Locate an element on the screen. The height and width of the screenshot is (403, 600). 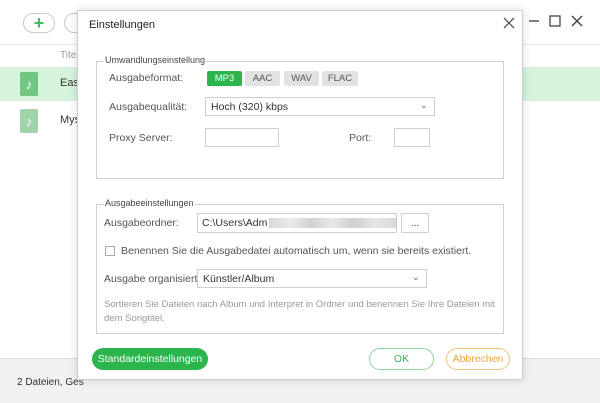
output-folder-input: C:\Users\Adm is located at coordinates (297, 223).